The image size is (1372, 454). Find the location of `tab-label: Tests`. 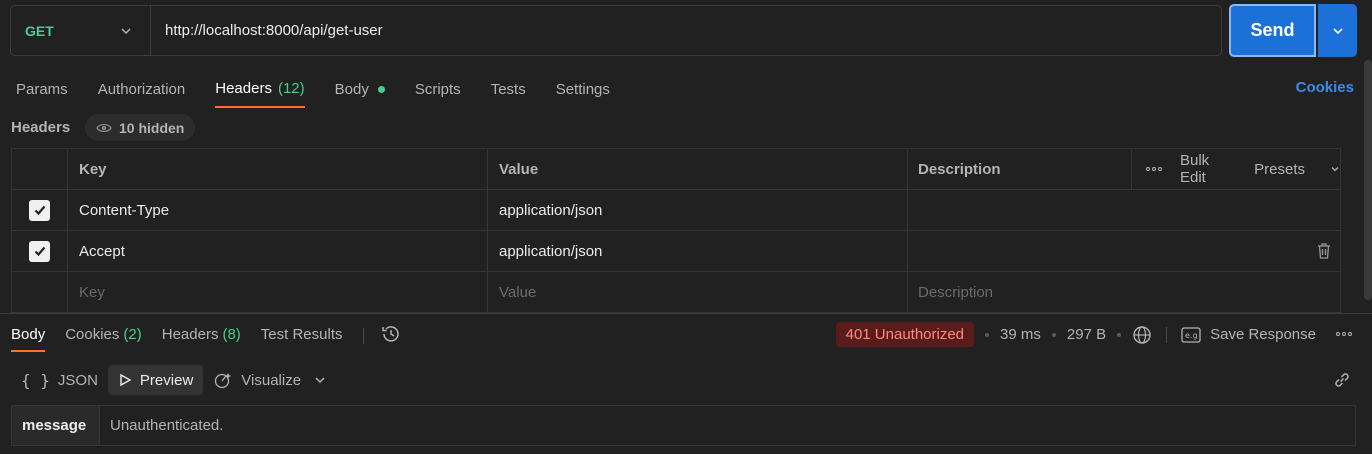

tab-label: Tests is located at coordinates (508, 89).